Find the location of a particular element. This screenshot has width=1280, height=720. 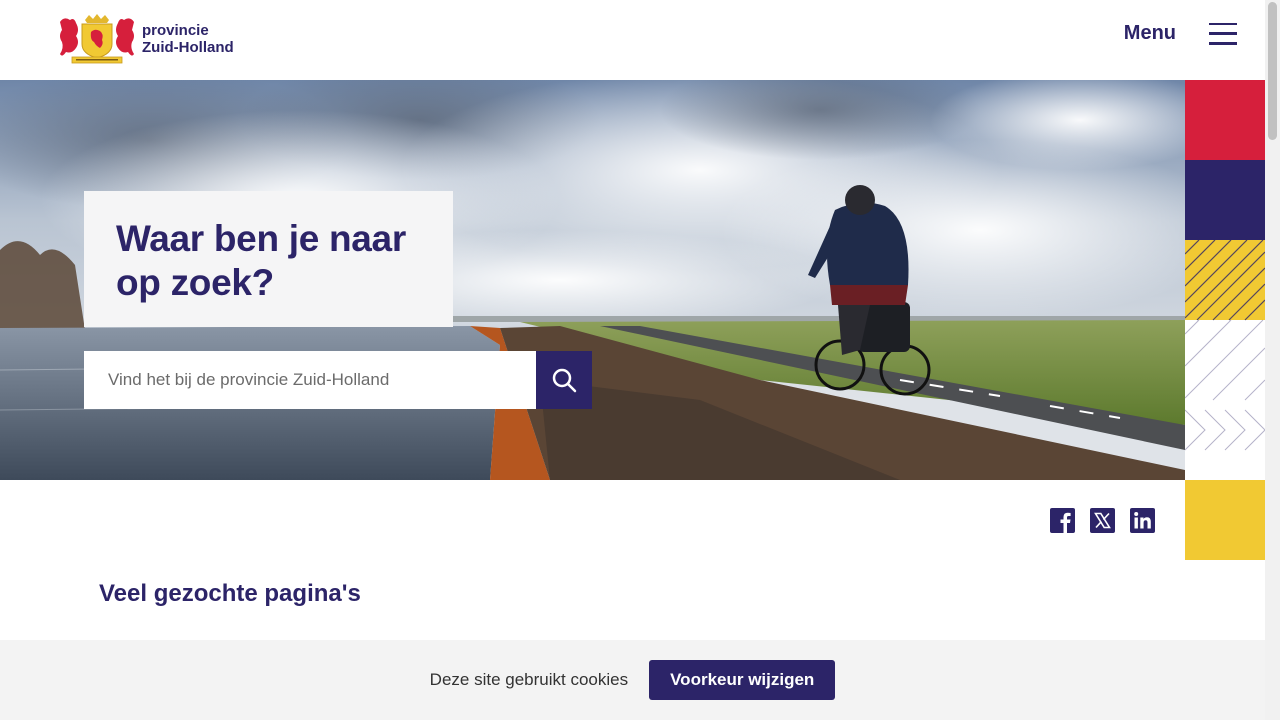

search-button is located at coordinates (564, 380).